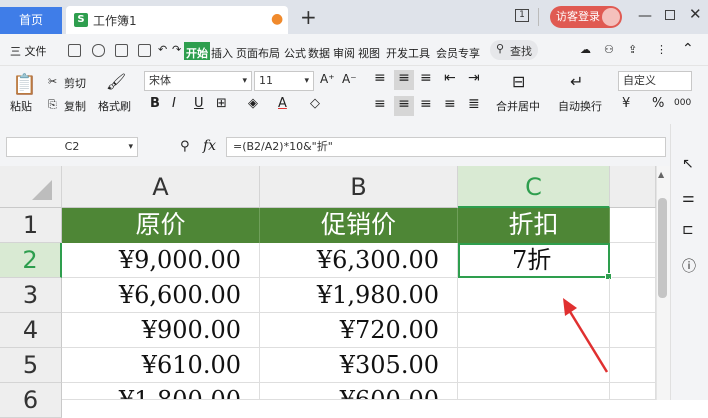 Image resolution: width=708 pixels, height=418 pixels. I want to click on cell-b6: ¥600.00, so click(359, 391).